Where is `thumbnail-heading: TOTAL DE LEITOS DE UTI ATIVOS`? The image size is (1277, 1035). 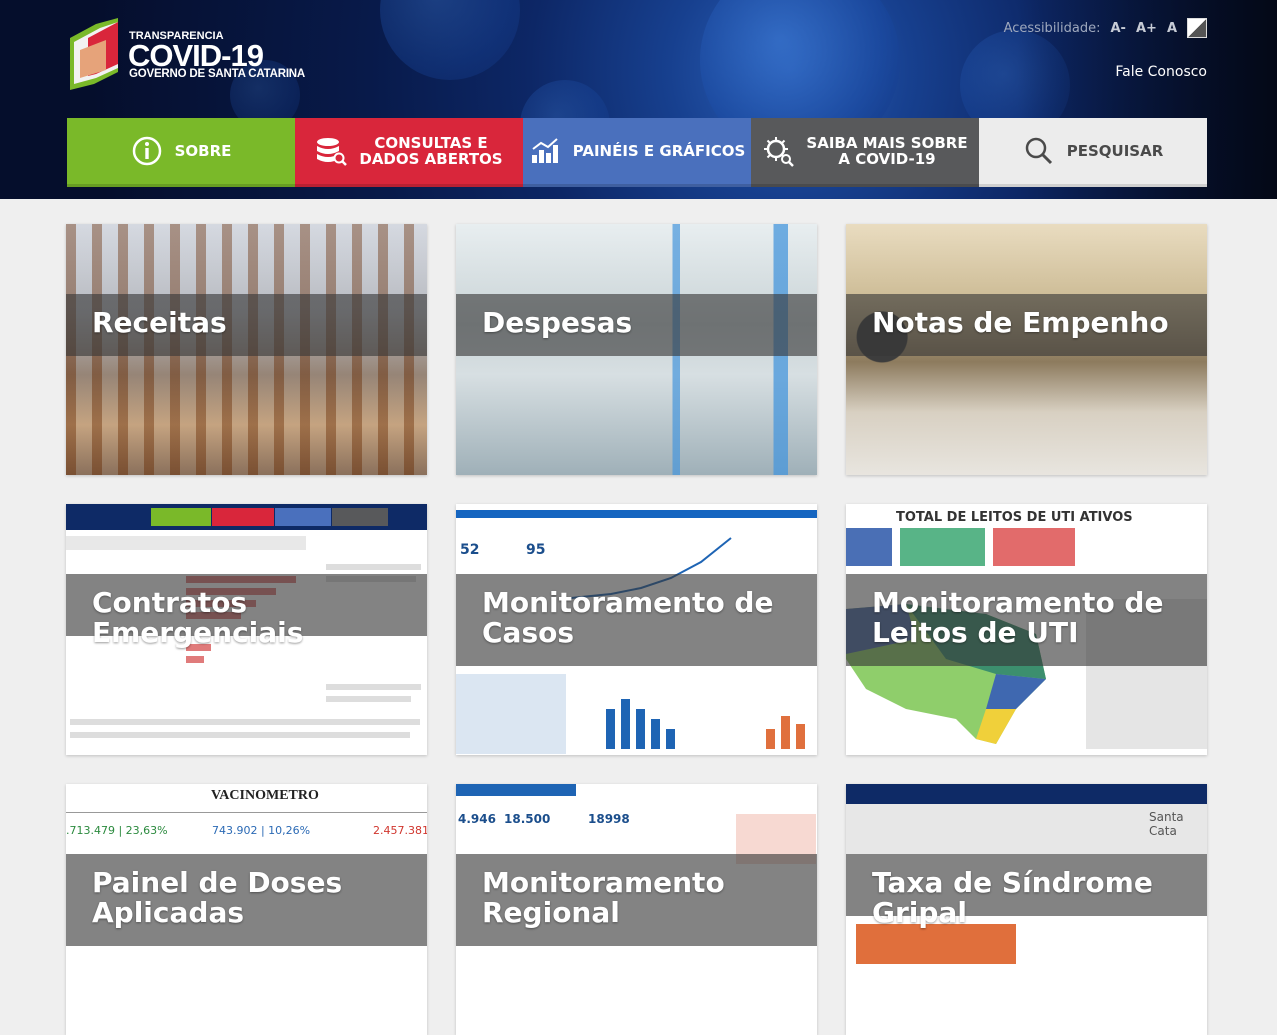 thumbnail-heading: TOTAL DE LEITOS DE UTI ATIVOS is located at coordinates (1014, 517).